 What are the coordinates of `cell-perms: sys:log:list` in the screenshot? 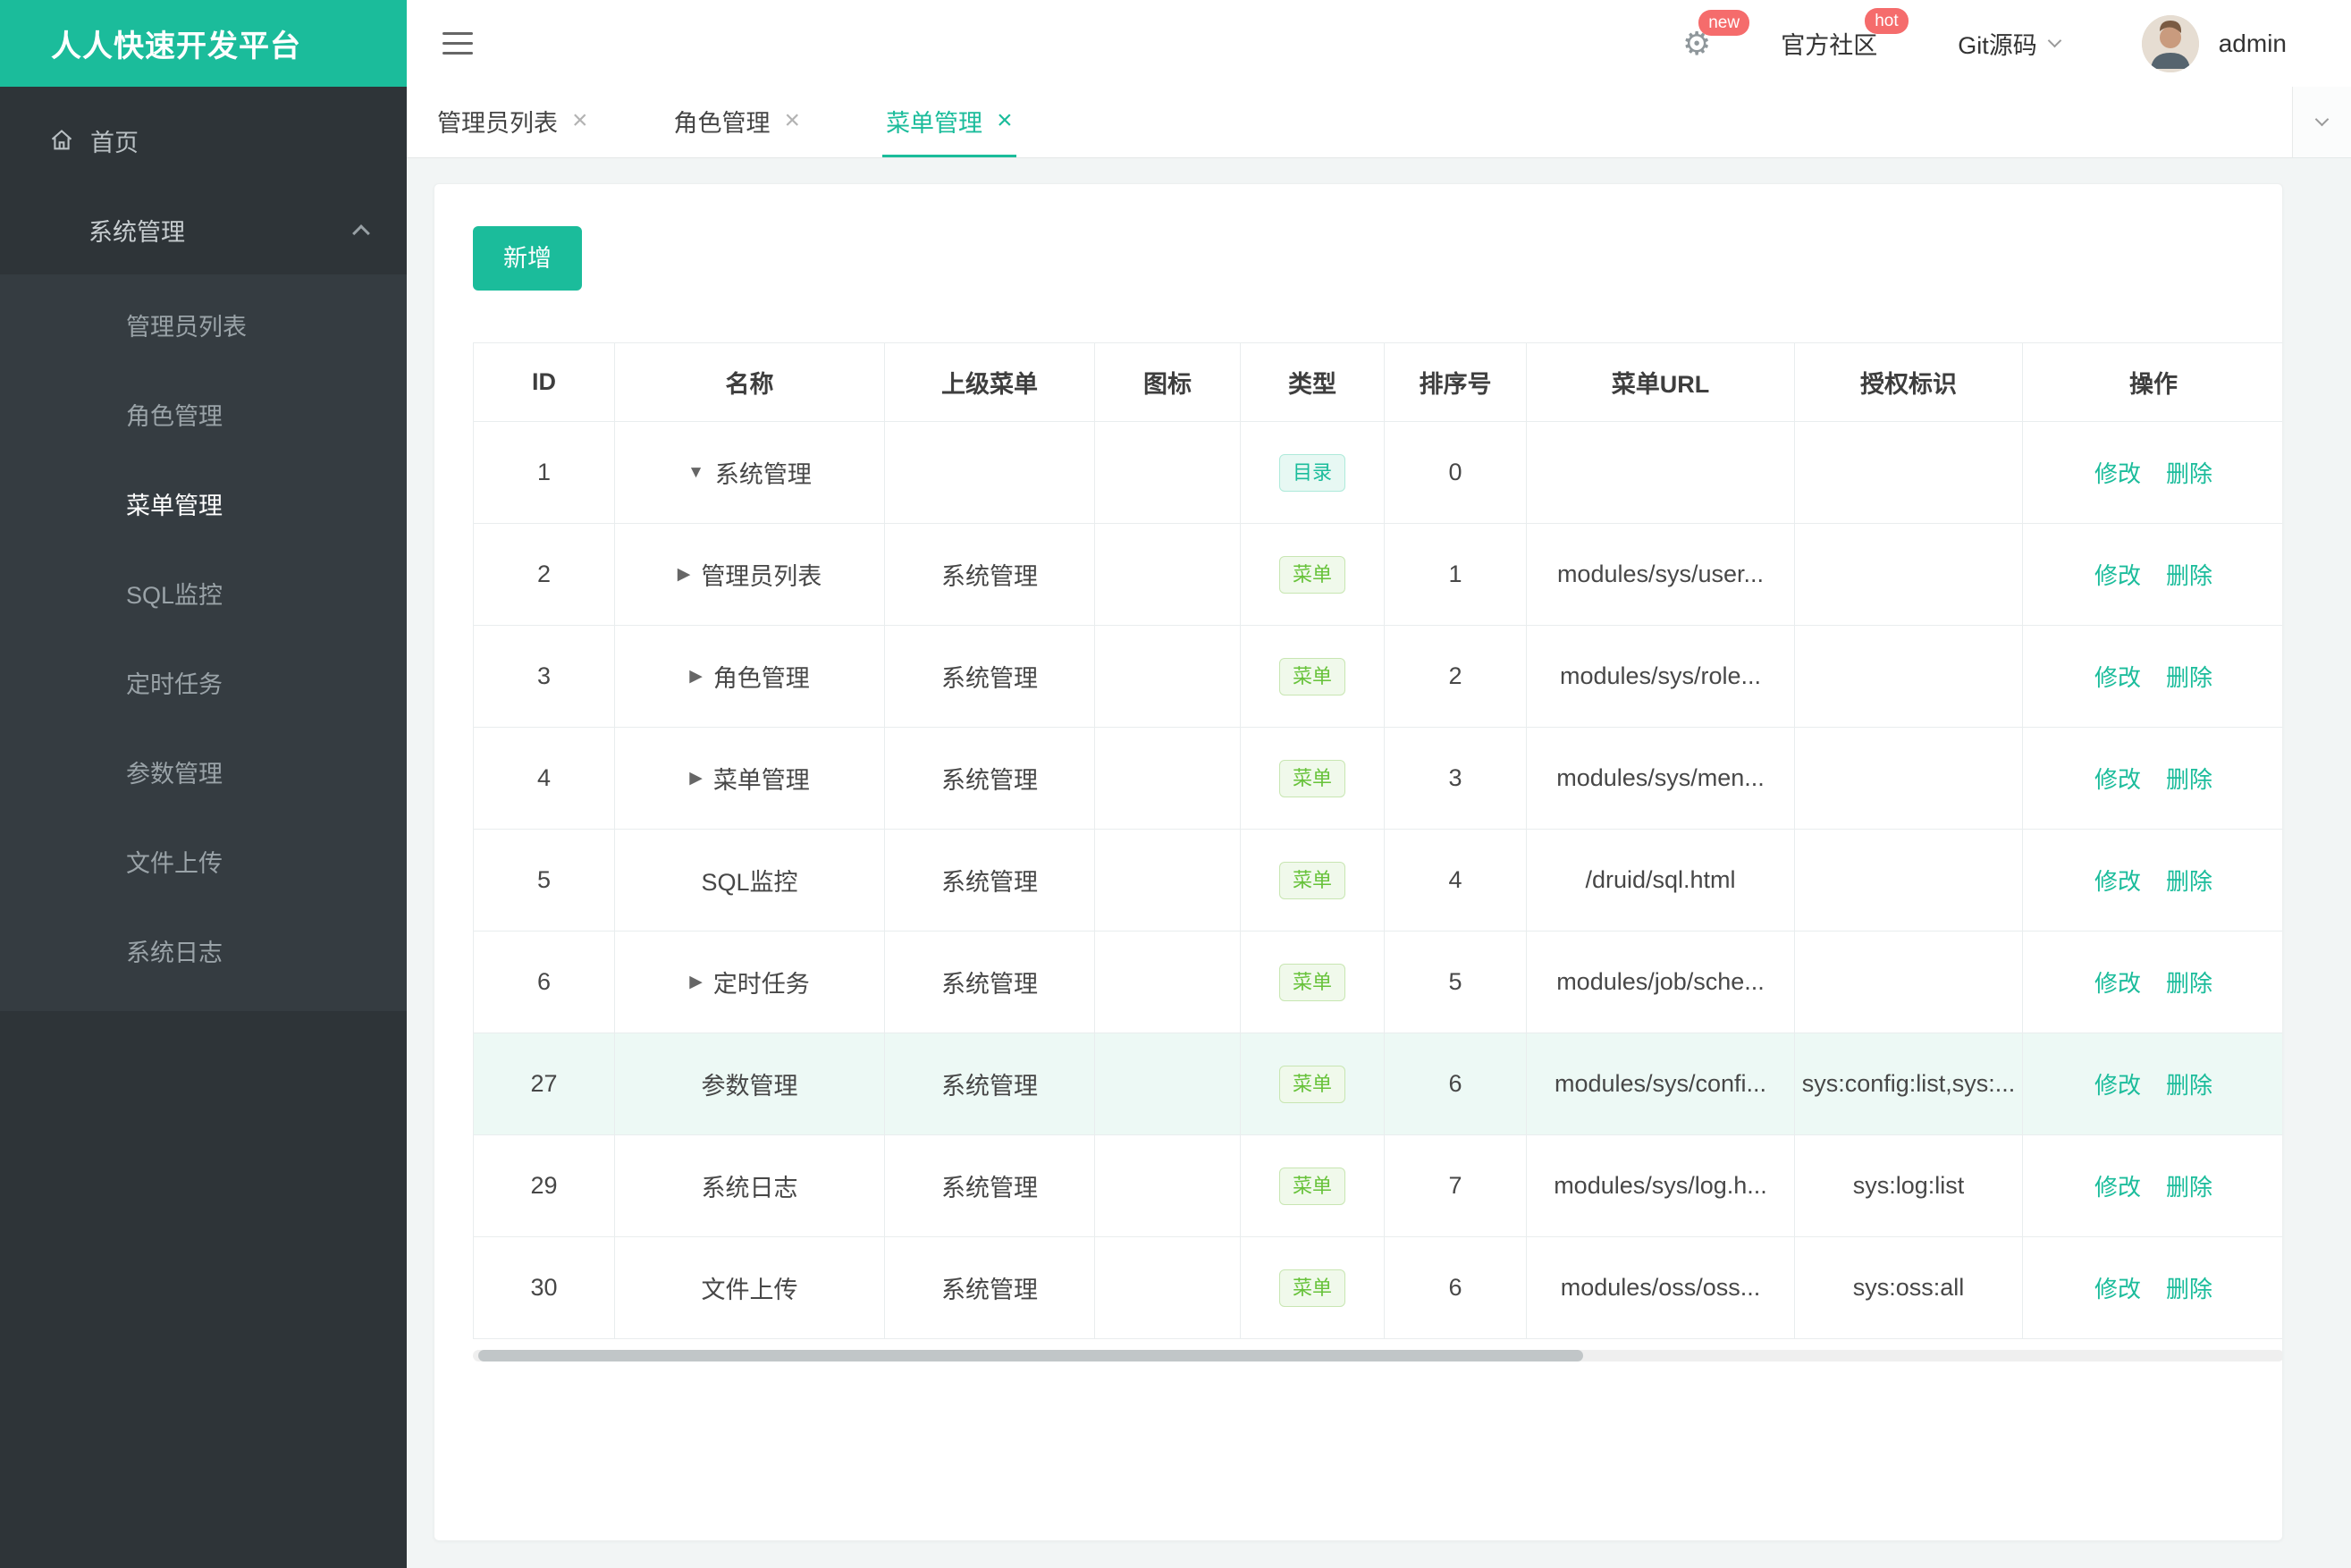 It's located at (1908, 1185).